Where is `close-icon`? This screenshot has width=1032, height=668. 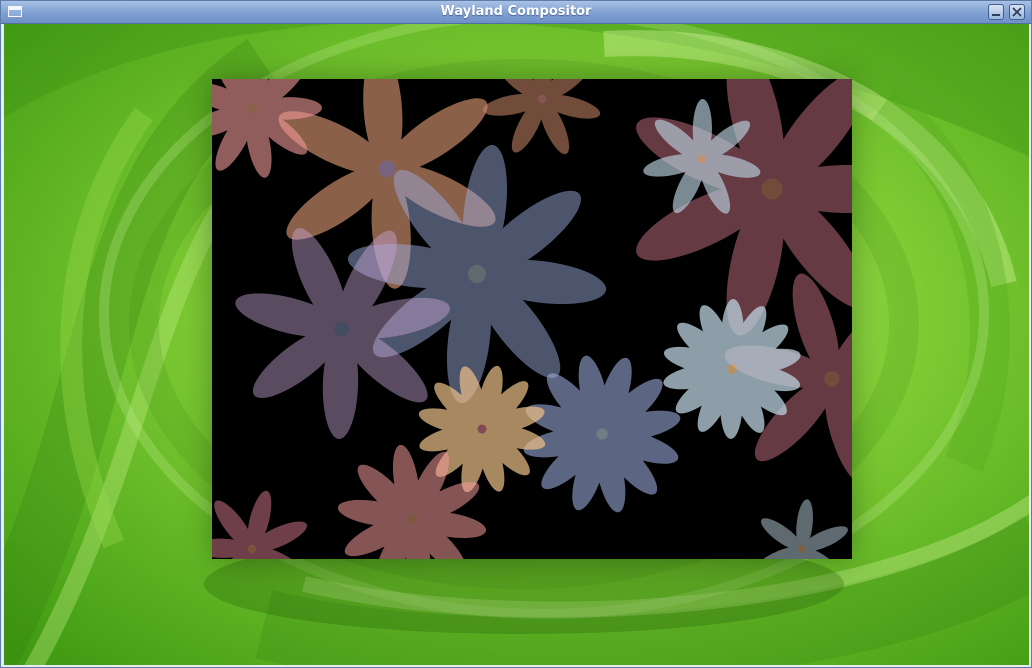
close-icon is located at coordinates (1017, 12).